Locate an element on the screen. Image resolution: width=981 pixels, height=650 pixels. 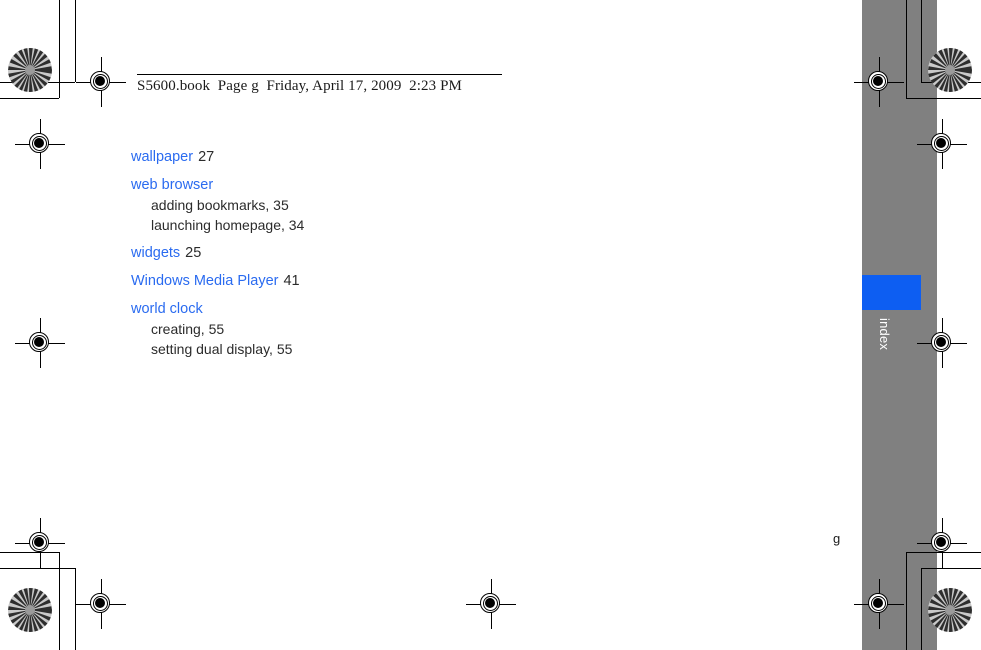
star-target-bottom-left is located at coordinates (30, 610).